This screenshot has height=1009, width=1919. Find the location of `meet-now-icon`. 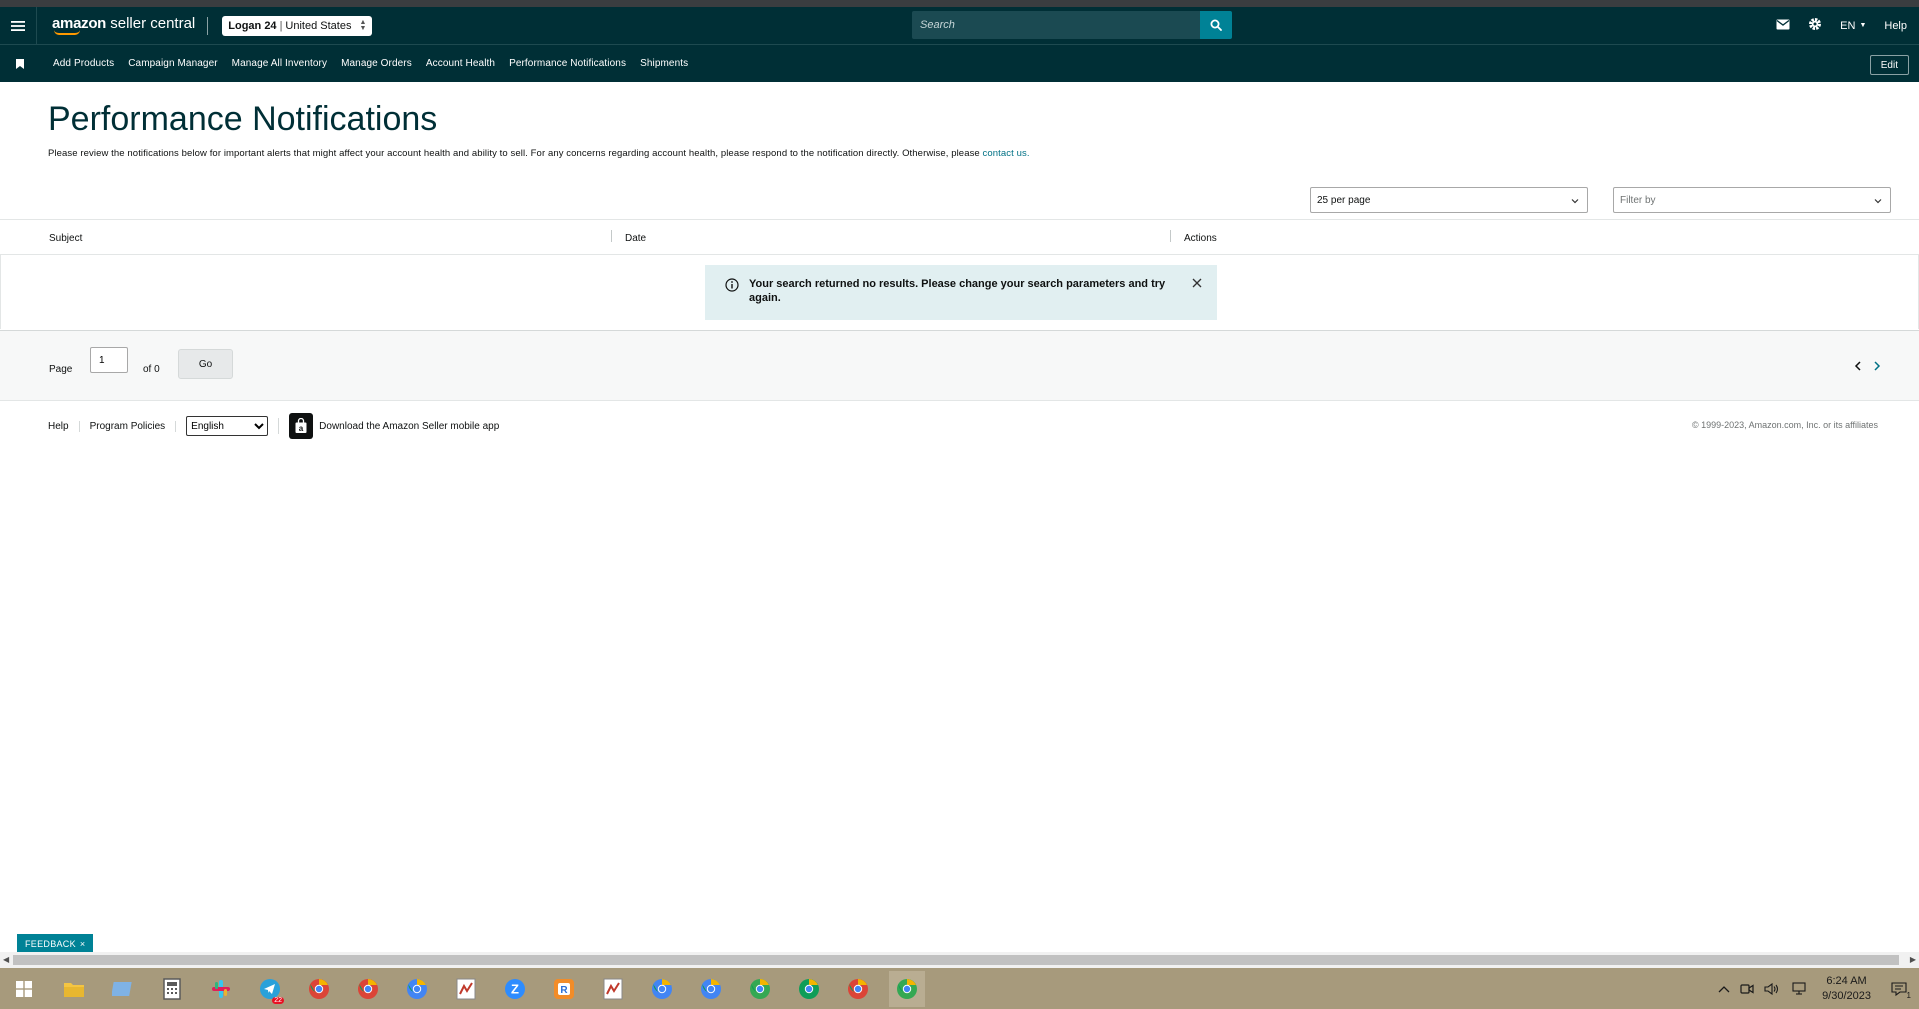

meet-now-icon is located at coordinates (1747, 989).